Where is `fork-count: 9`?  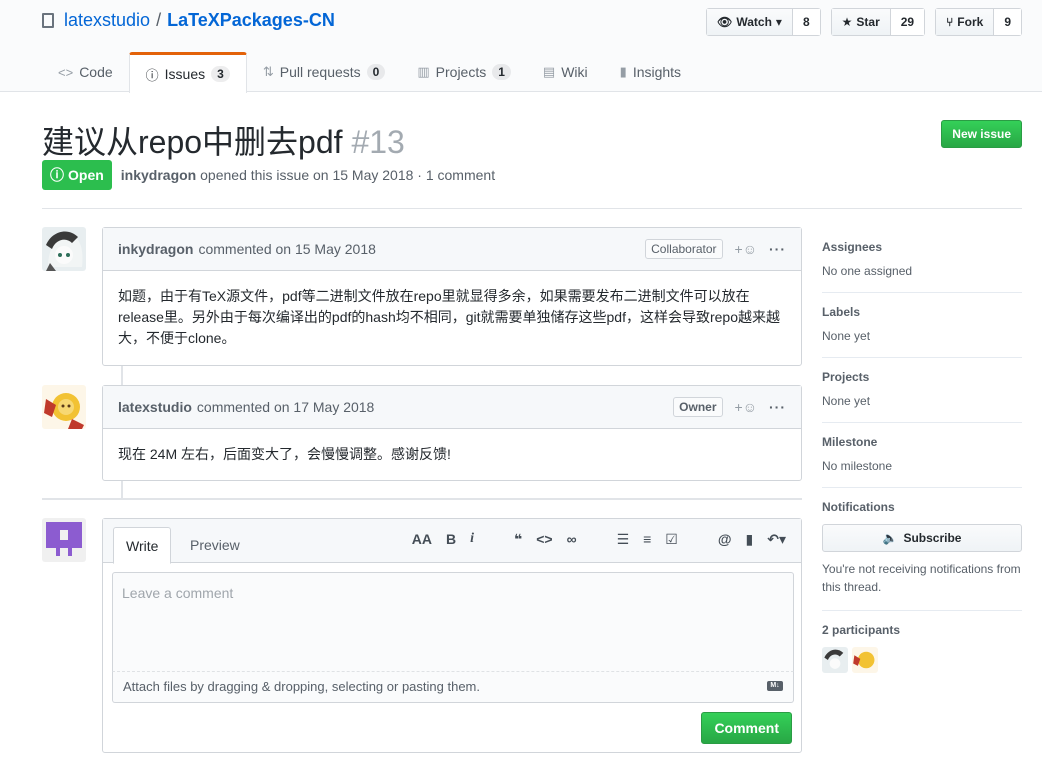
fork-count: 9 is located at coordinates (1007, 22).